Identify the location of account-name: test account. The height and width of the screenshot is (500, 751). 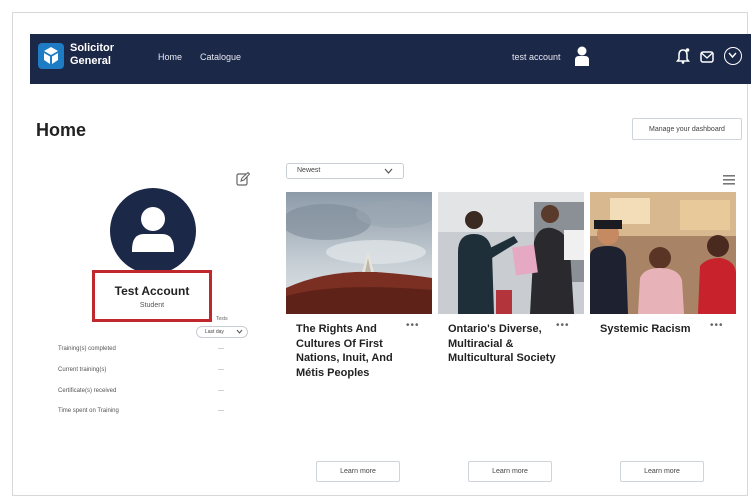
(536, 57).